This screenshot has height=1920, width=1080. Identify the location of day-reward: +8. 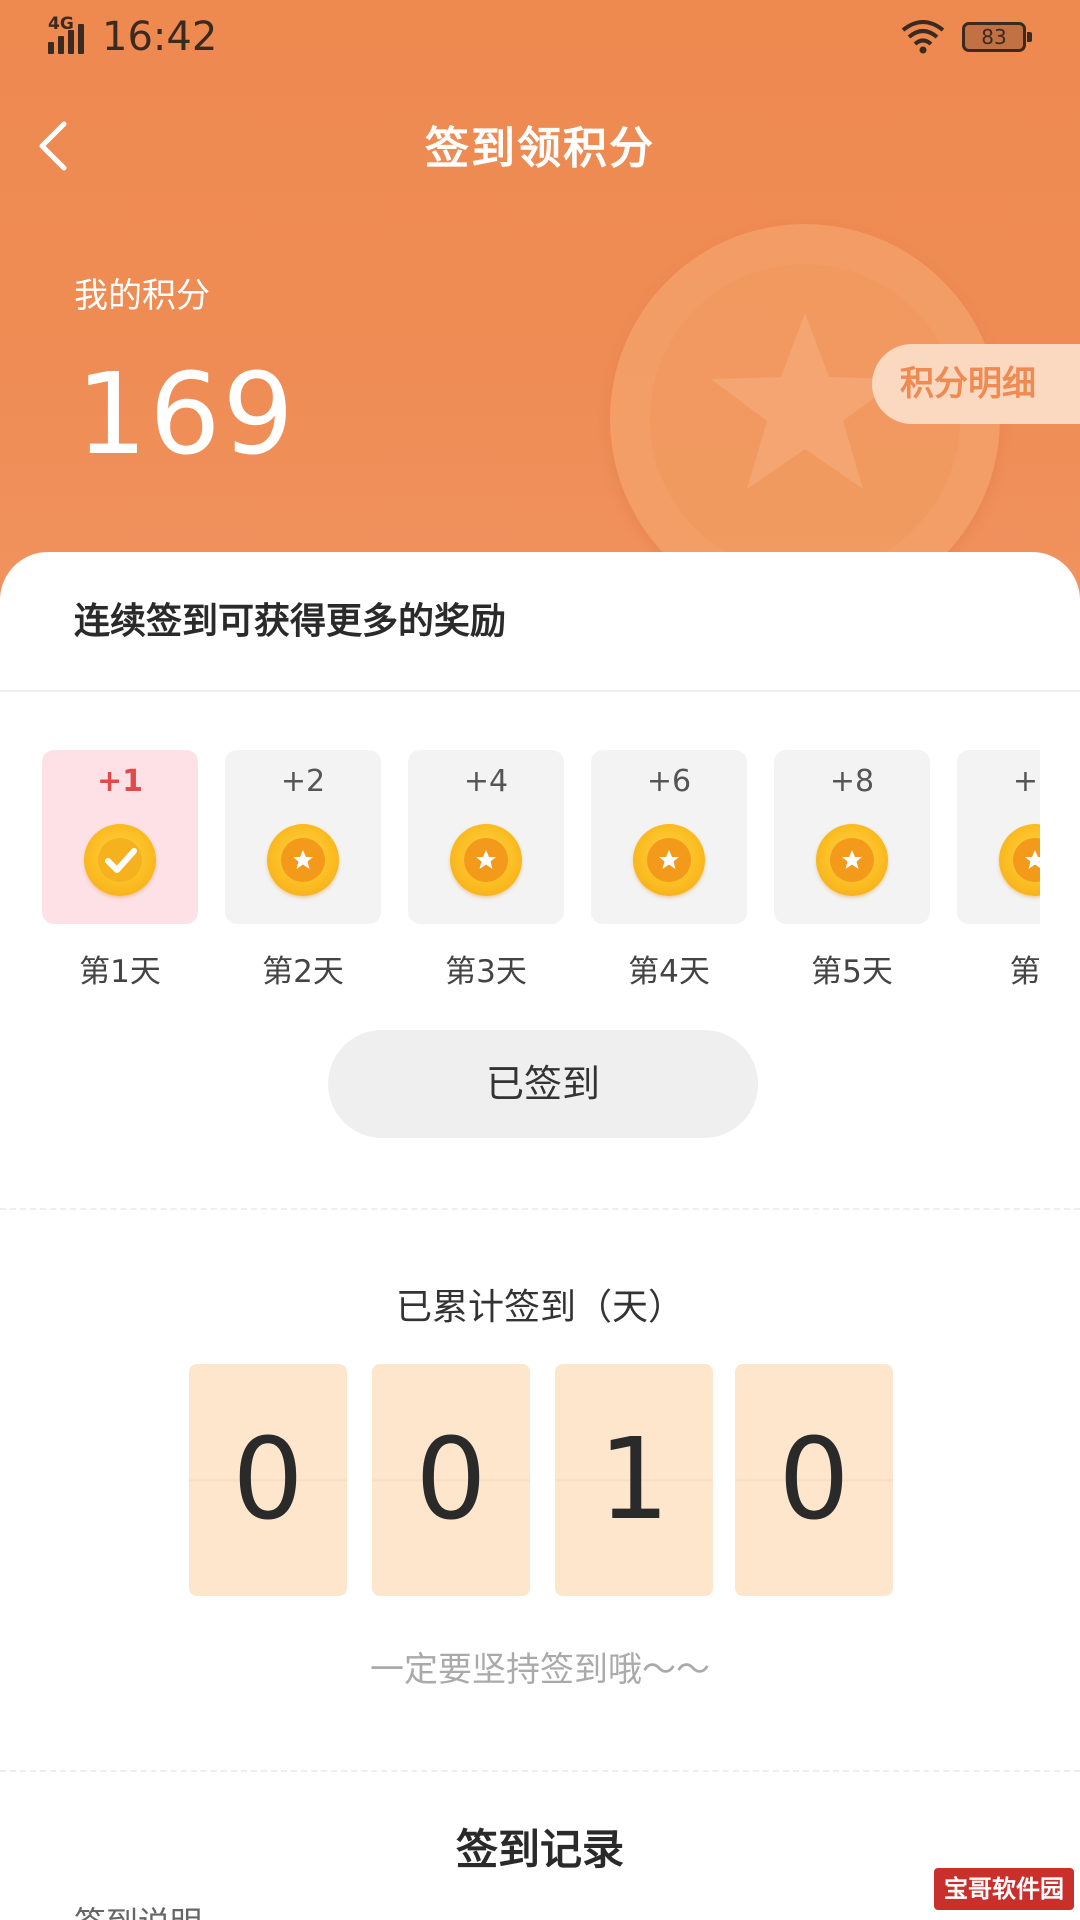
(852, 781).